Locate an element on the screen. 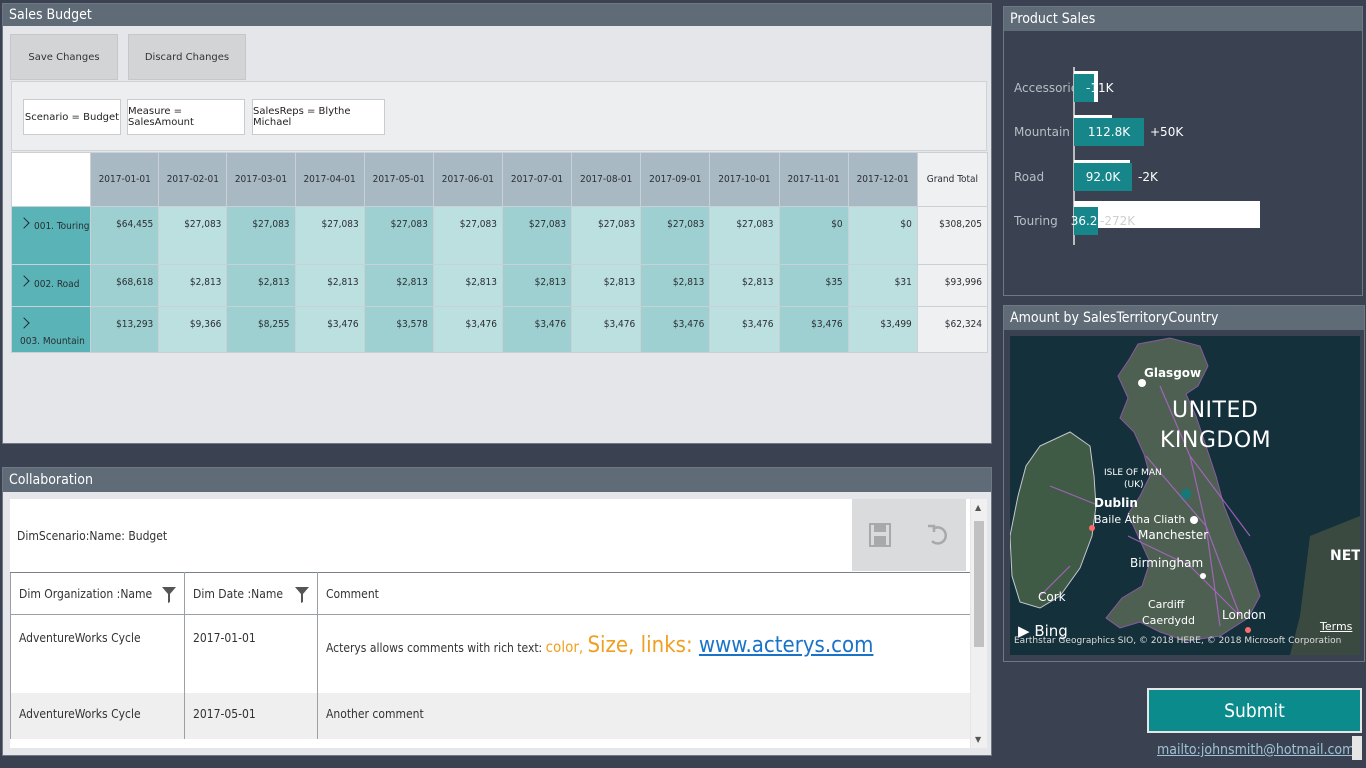 Image resolution: width=1366 pixels, height=768 pixels. grand-total-header: Grand Total is located at coordinates (952, 179).